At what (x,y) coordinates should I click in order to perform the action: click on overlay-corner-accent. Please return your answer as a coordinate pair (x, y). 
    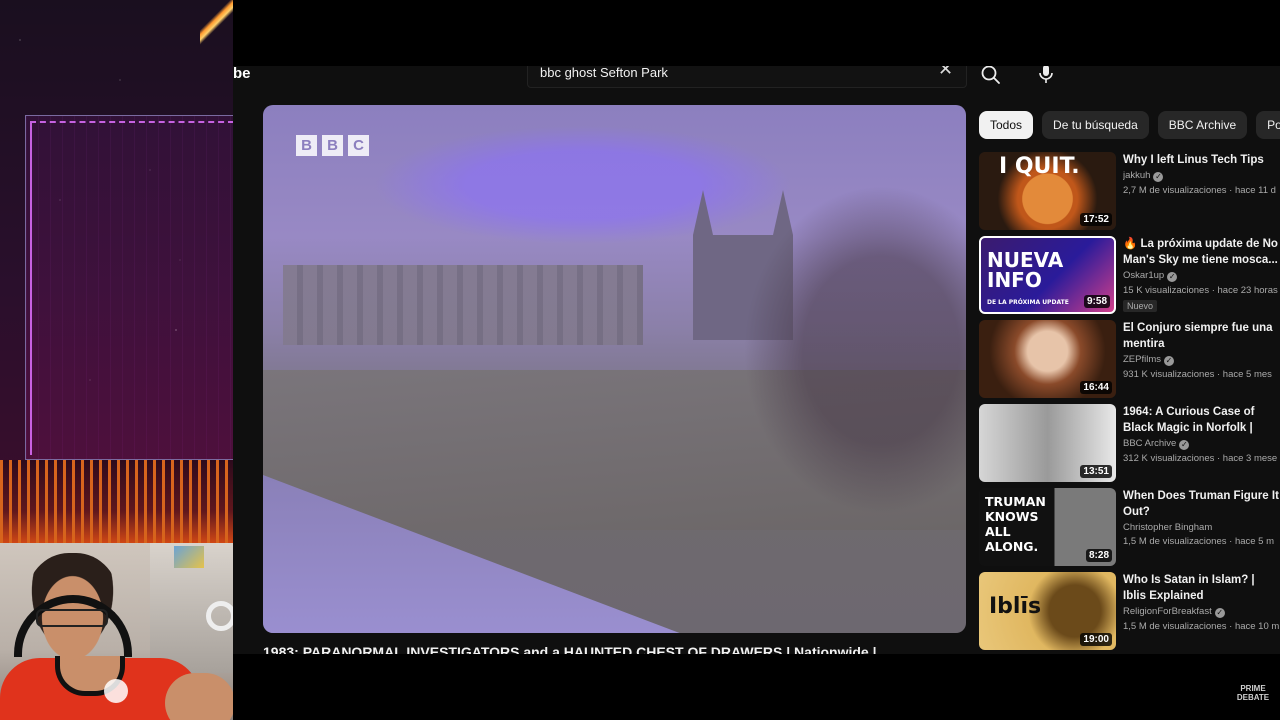
    Looking at the image, I should click on (216, 25).